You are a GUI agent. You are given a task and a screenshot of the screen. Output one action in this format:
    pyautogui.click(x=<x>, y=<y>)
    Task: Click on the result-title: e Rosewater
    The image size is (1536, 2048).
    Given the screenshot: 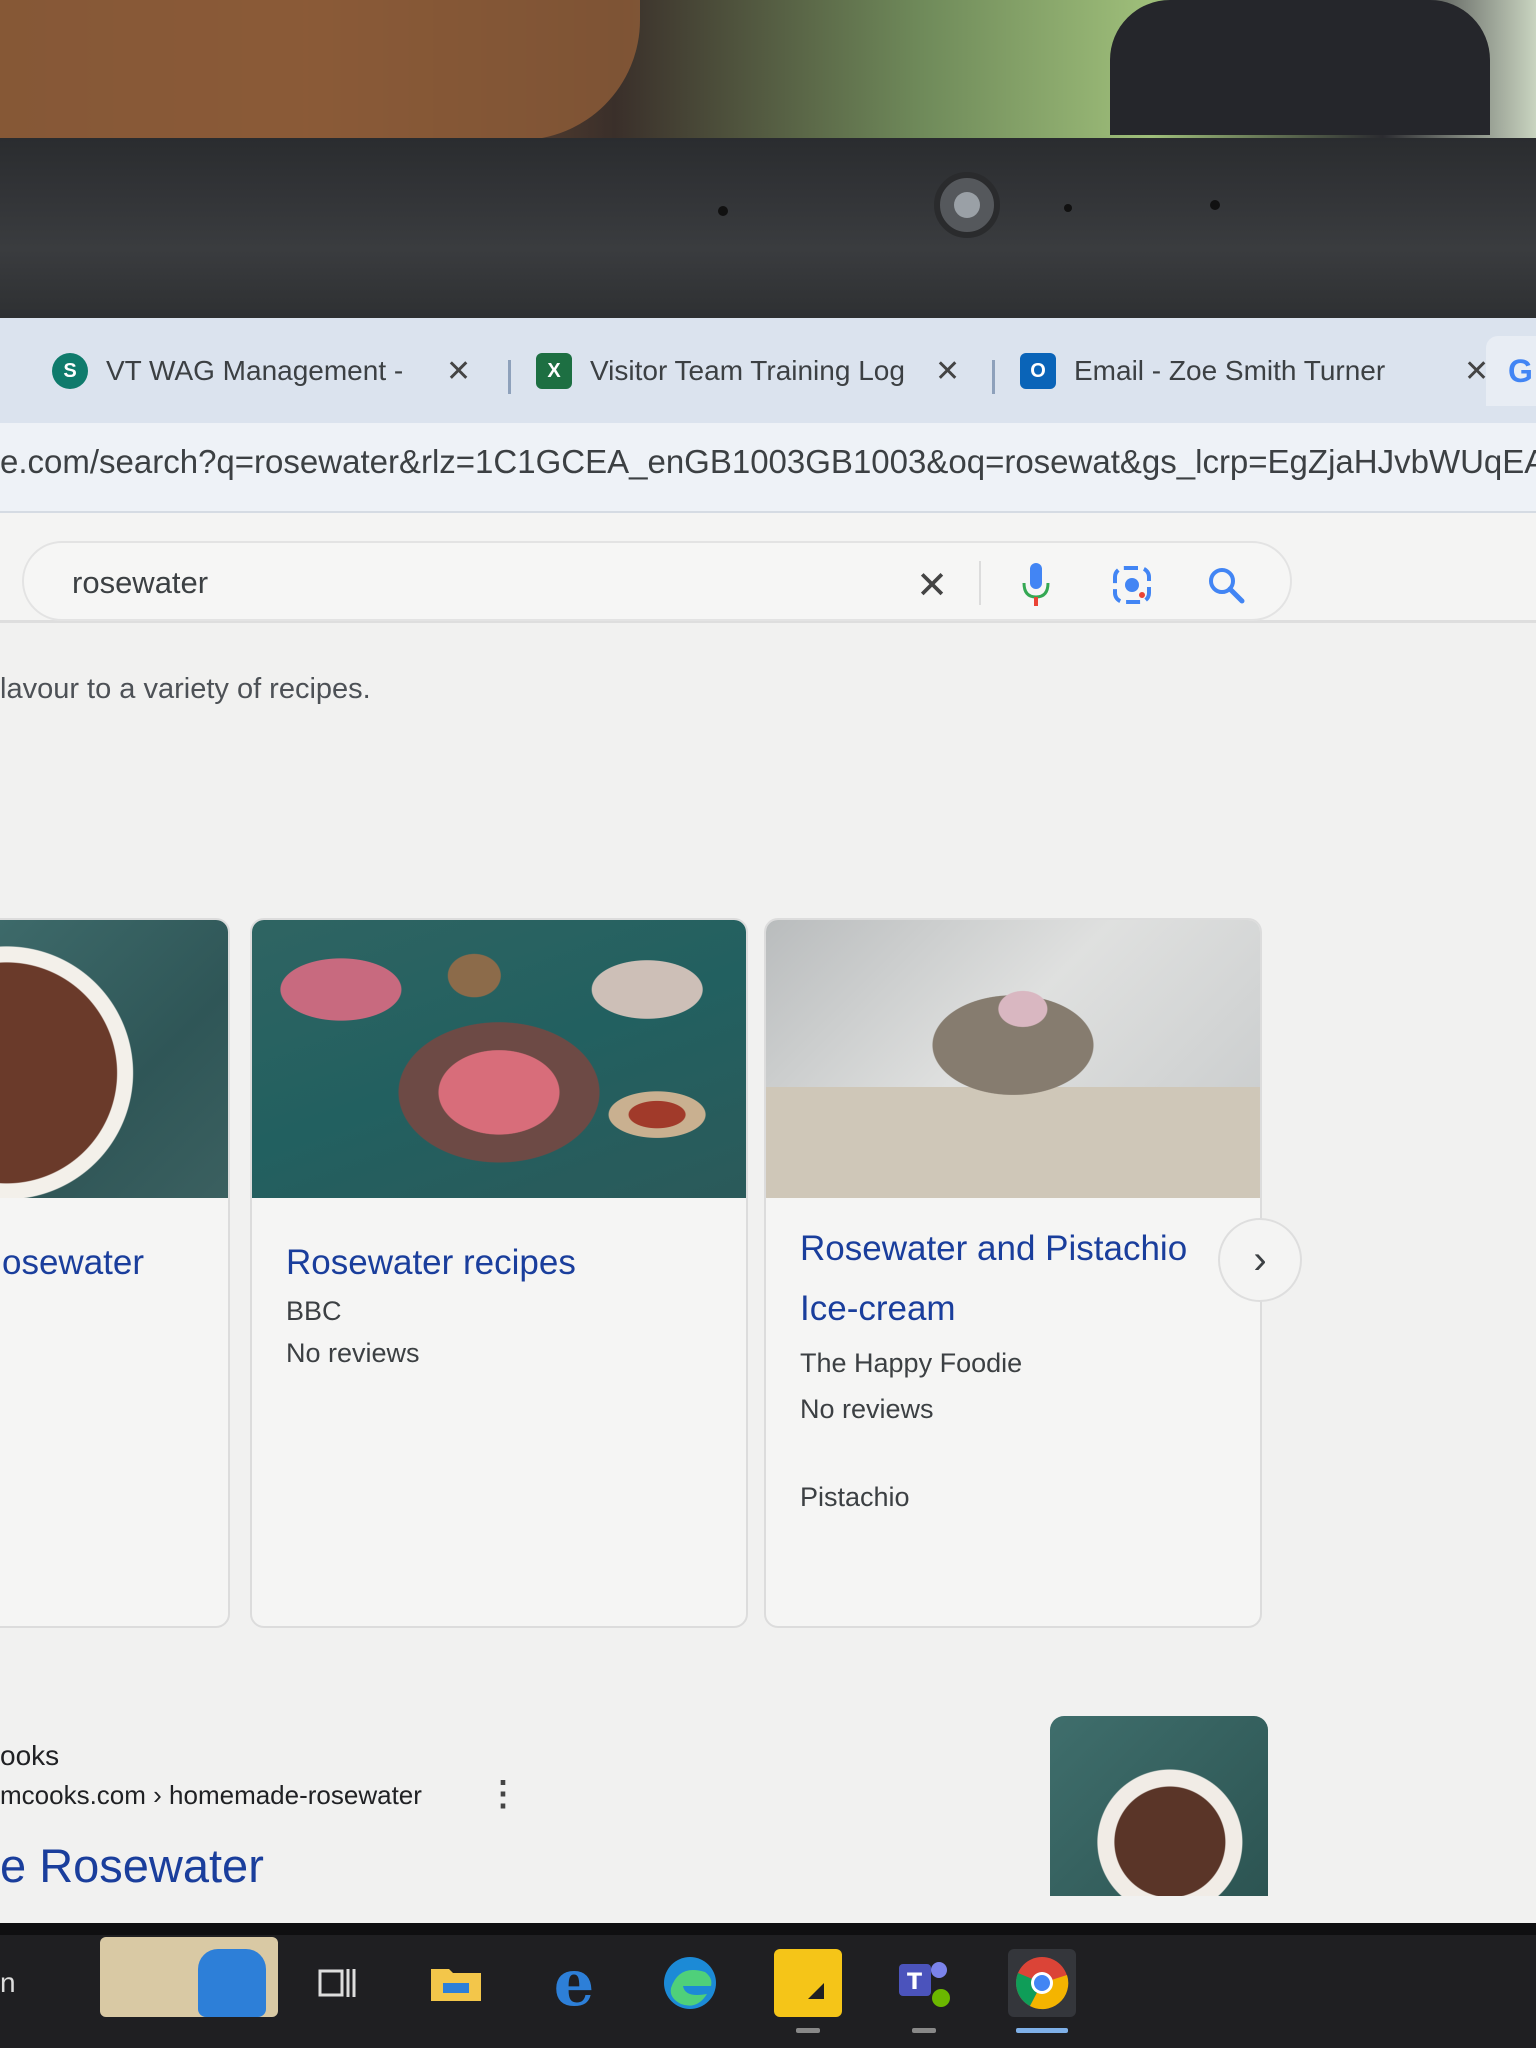 What is the action you would take?
    pyautogui.click(x=132, y=1865)
    